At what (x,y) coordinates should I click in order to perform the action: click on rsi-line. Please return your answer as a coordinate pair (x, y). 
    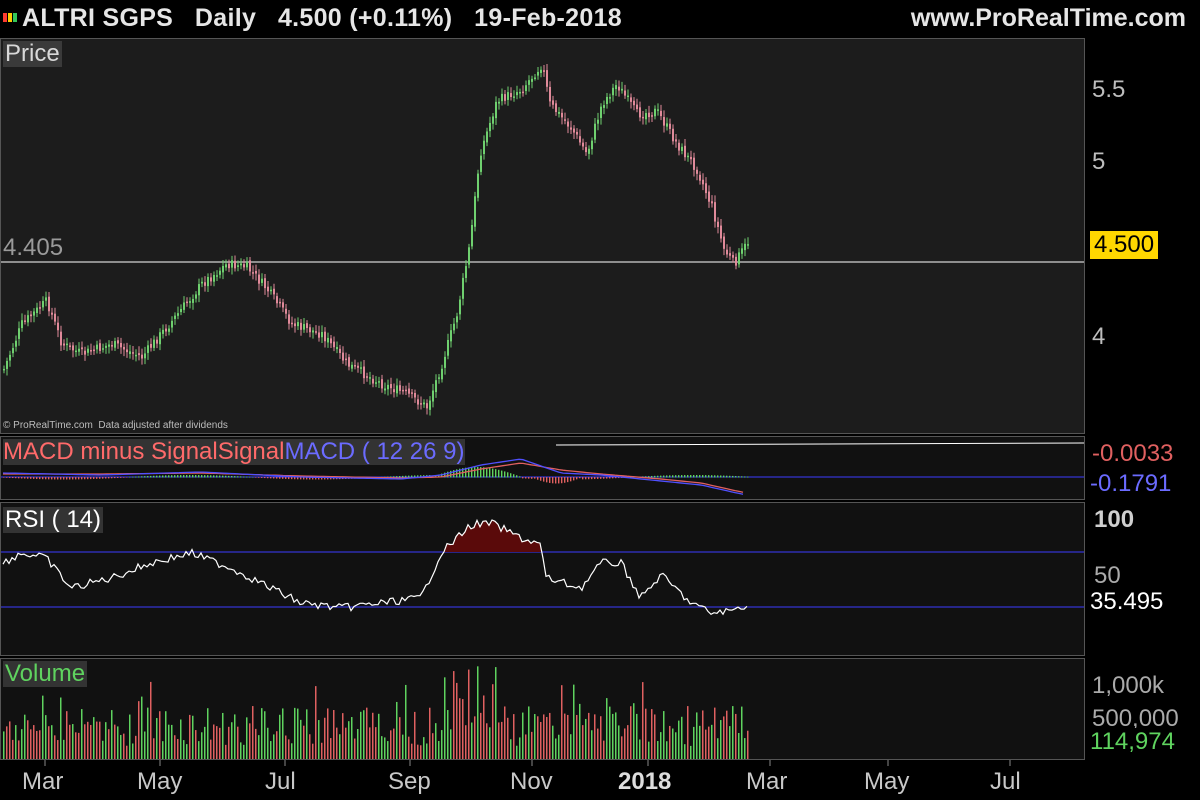
    Looking at the image, I should click on (542, 567).